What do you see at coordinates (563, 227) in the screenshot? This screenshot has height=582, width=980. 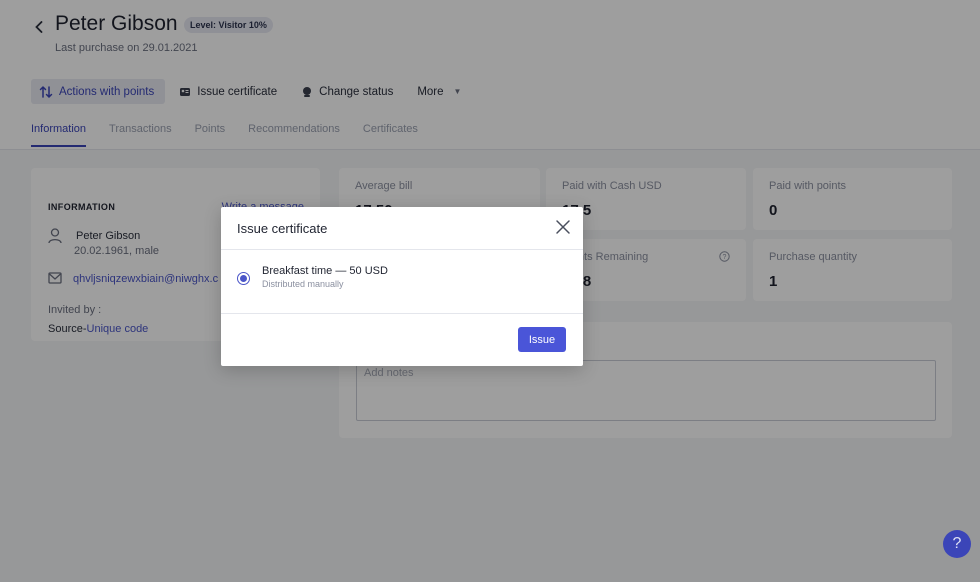 I see `close-icon` at bounding box center [563, 227].